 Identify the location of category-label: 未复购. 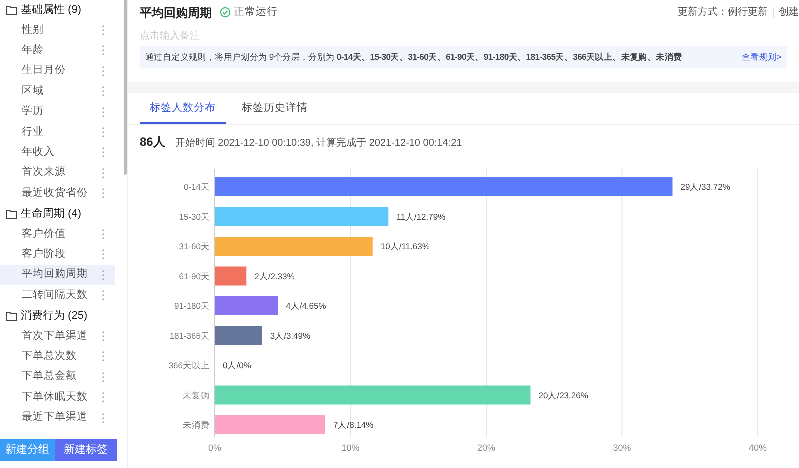
(196, 395).